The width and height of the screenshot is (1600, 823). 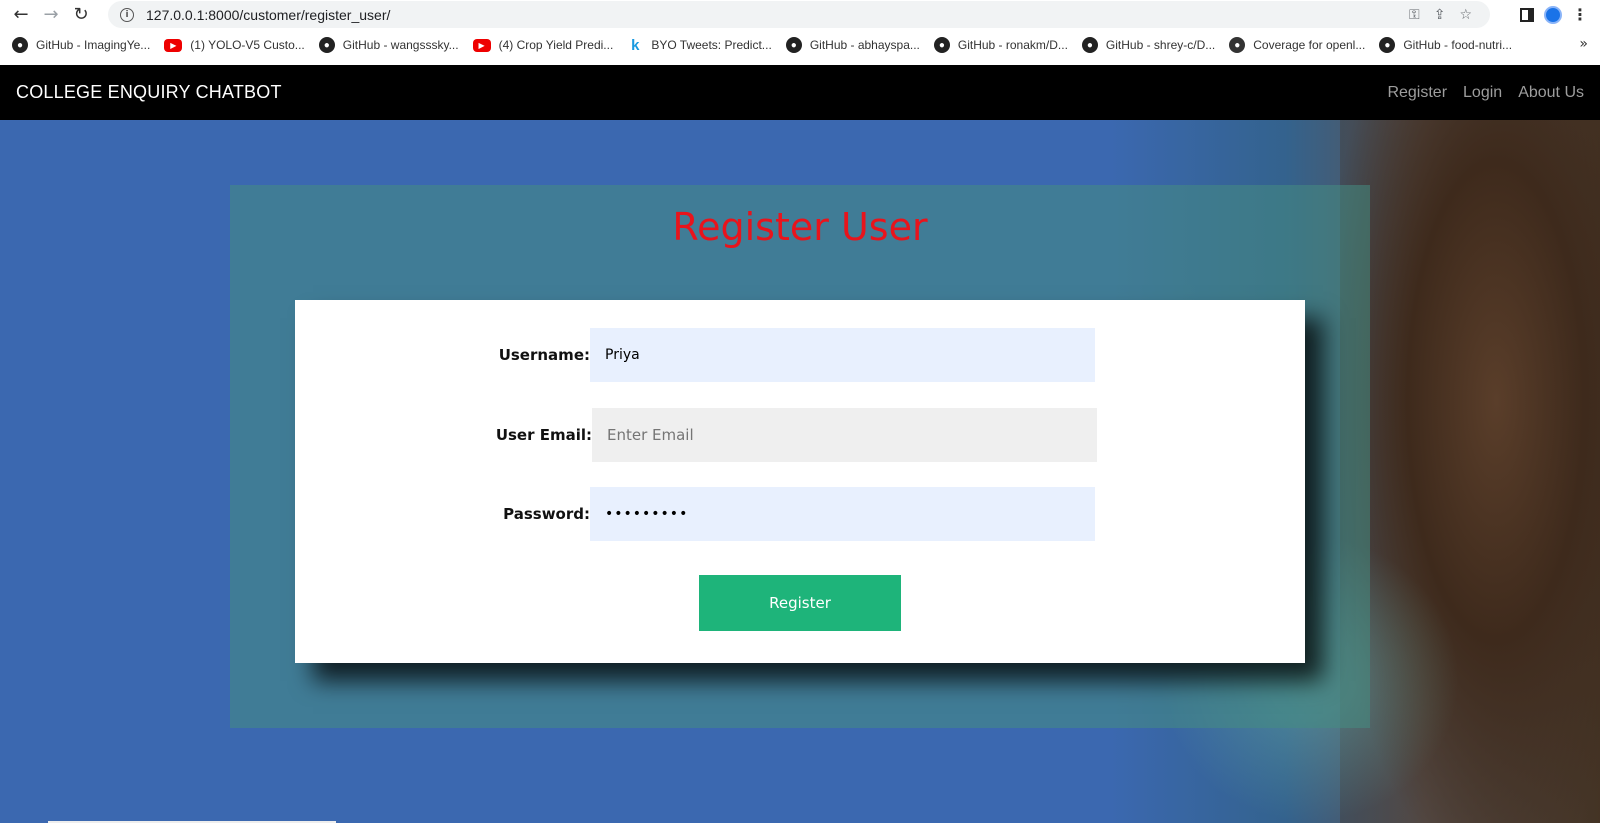 What do you see at coordinates (149, 92) in the screenshot?
I see `brand-title: COLLEGE ENQUIRY CHATBOT` at bounding box center [149, 92].